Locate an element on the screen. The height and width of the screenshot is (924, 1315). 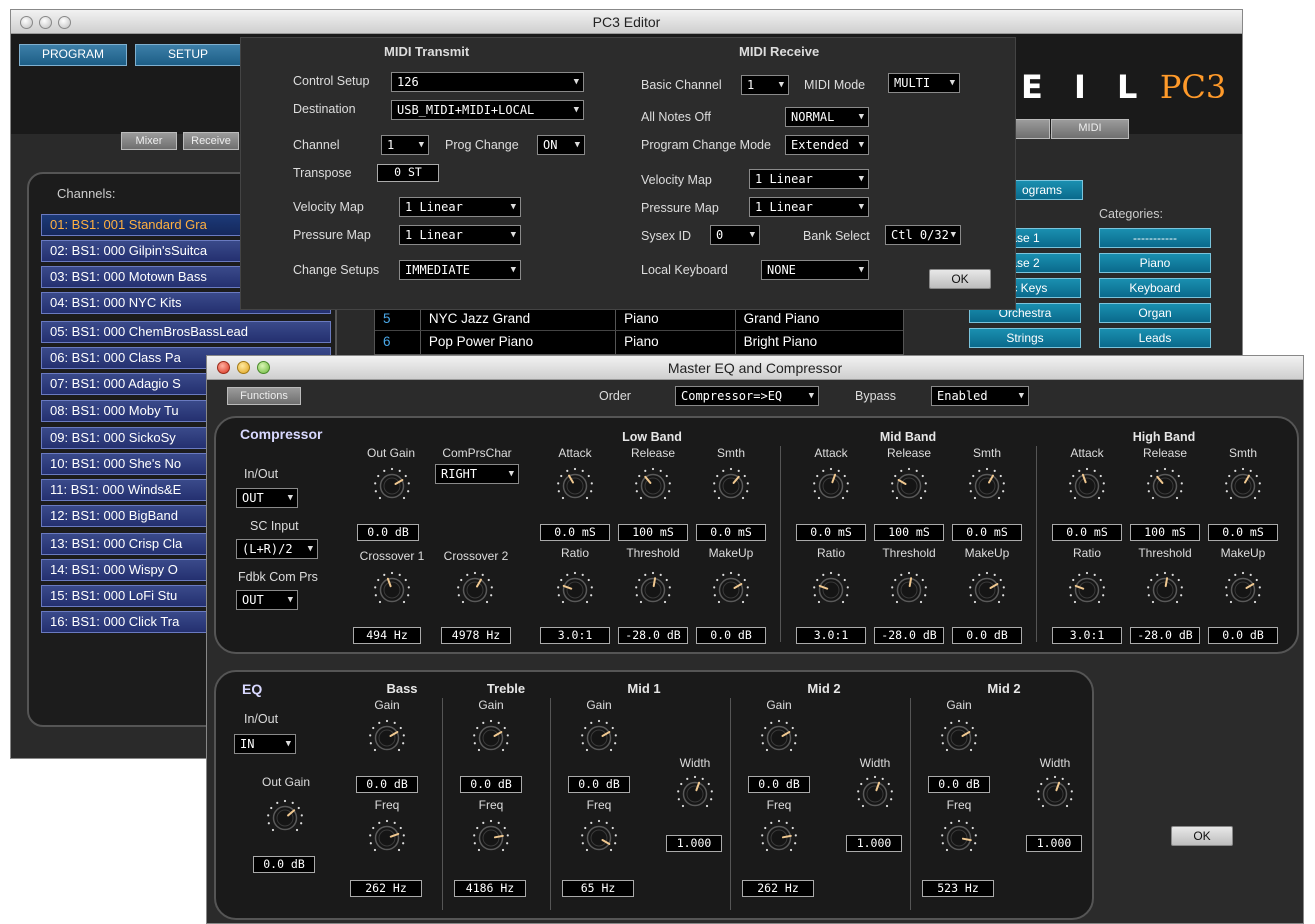
crossover1-knob is located at coordinates (392, 589).